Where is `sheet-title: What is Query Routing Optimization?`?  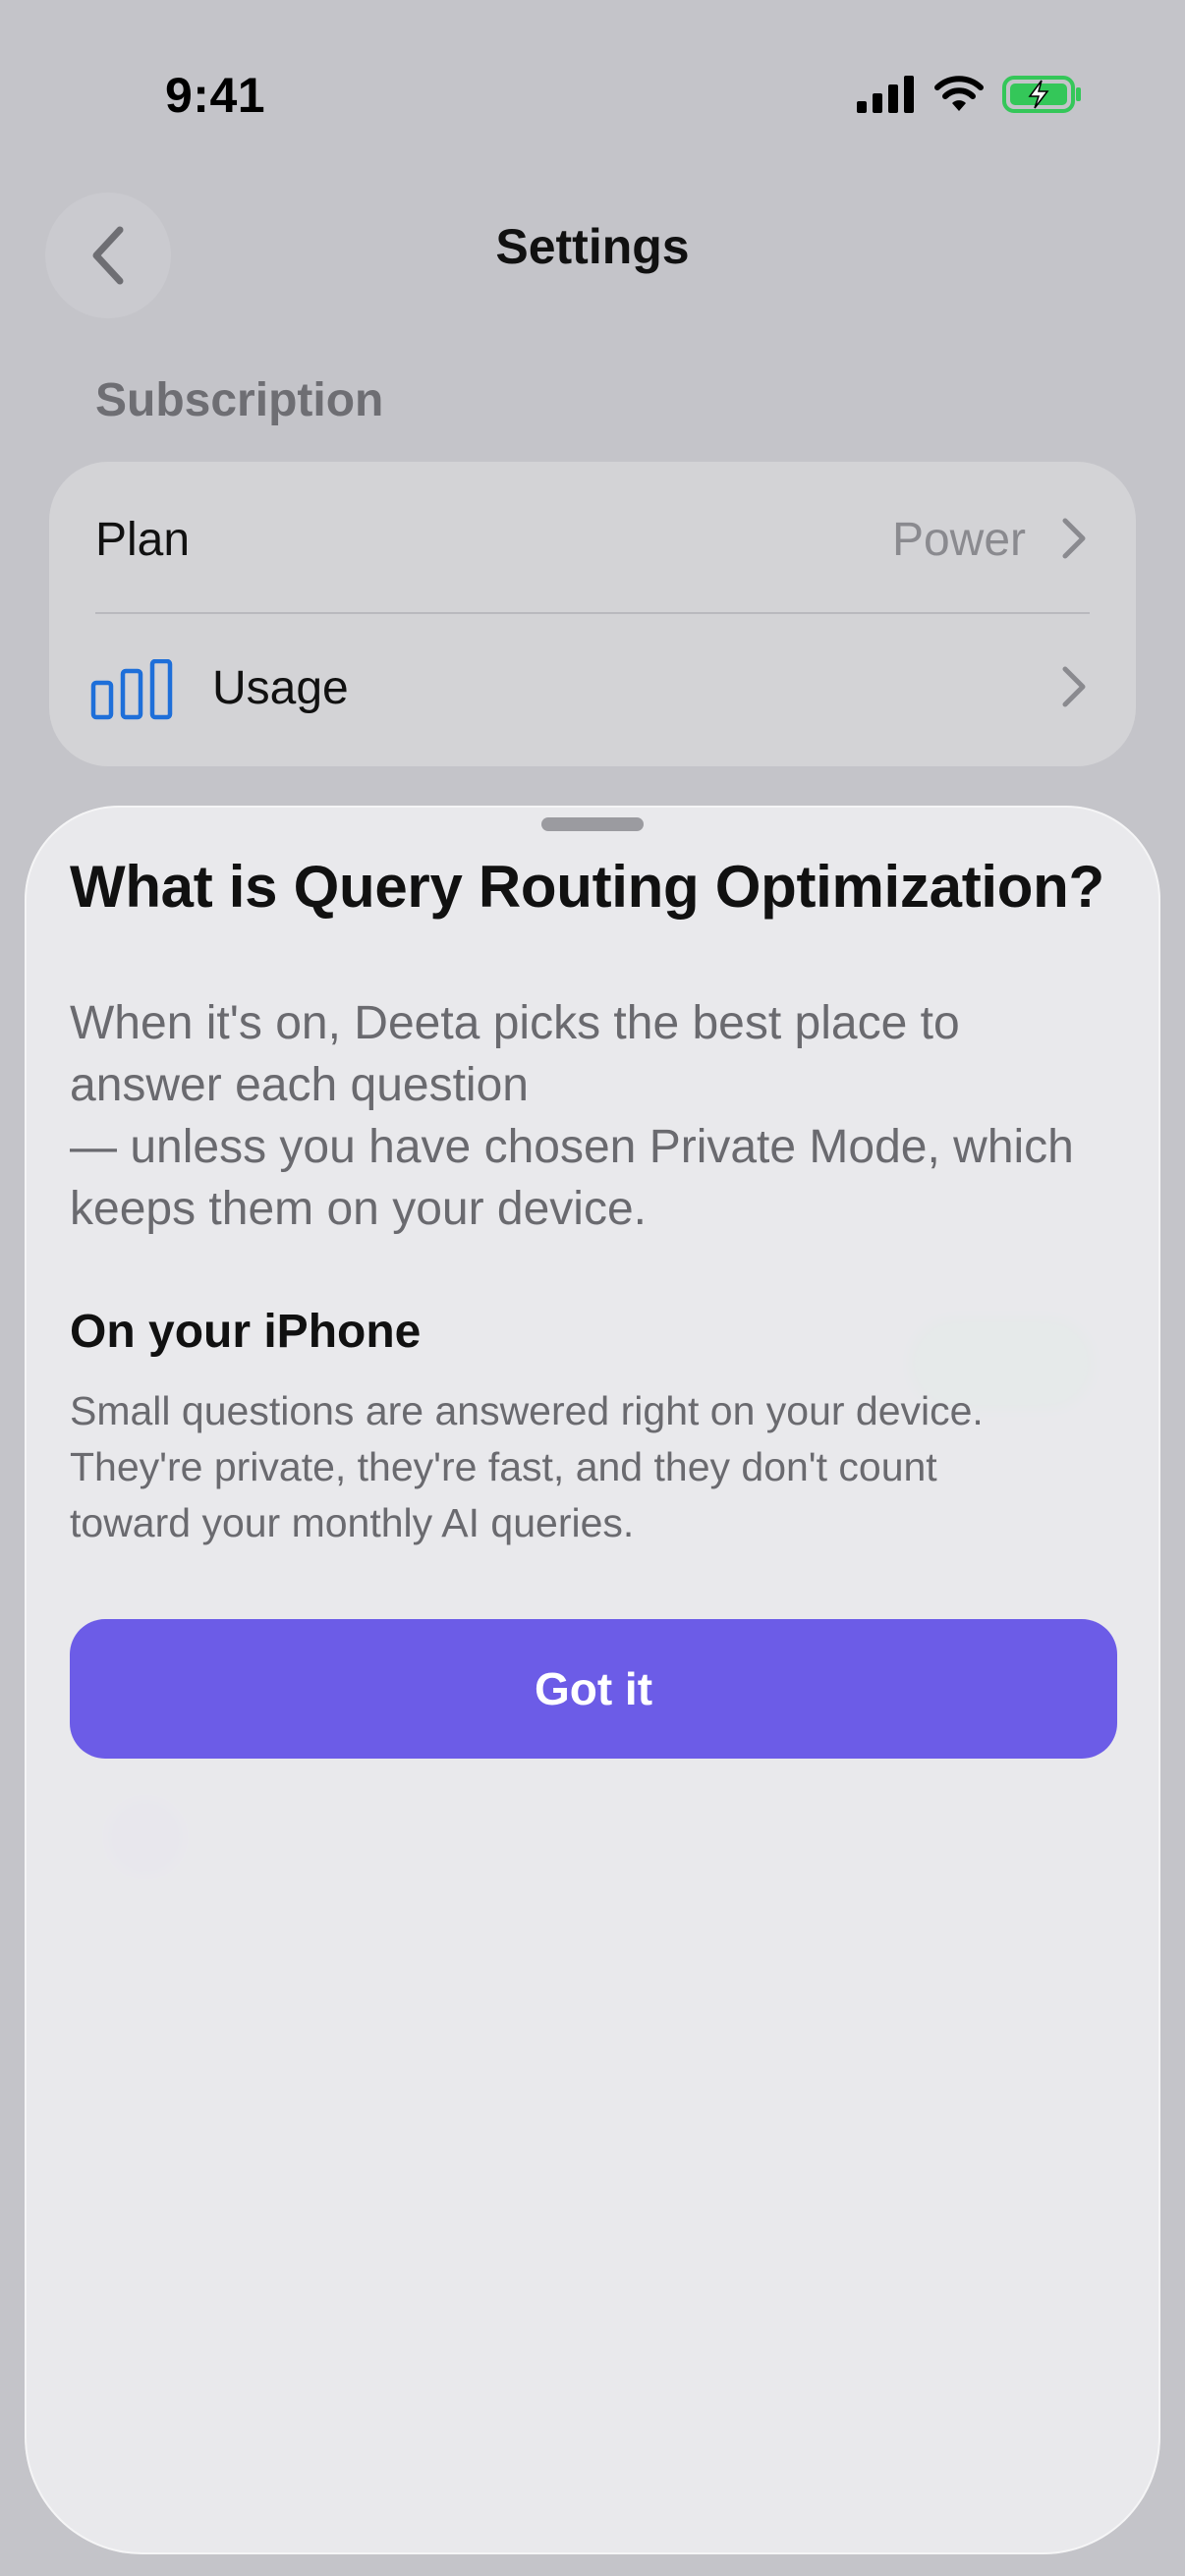
sheet-title: What is Query Routing Optimization? is located at coordinates (587, 887).